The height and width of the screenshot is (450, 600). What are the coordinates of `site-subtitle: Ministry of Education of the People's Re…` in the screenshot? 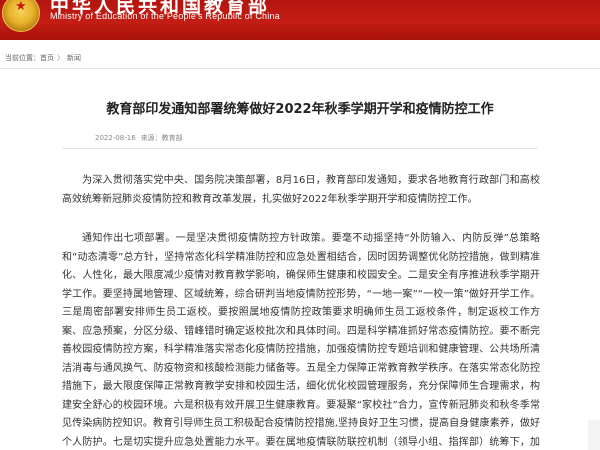 It's located at (165, 16).